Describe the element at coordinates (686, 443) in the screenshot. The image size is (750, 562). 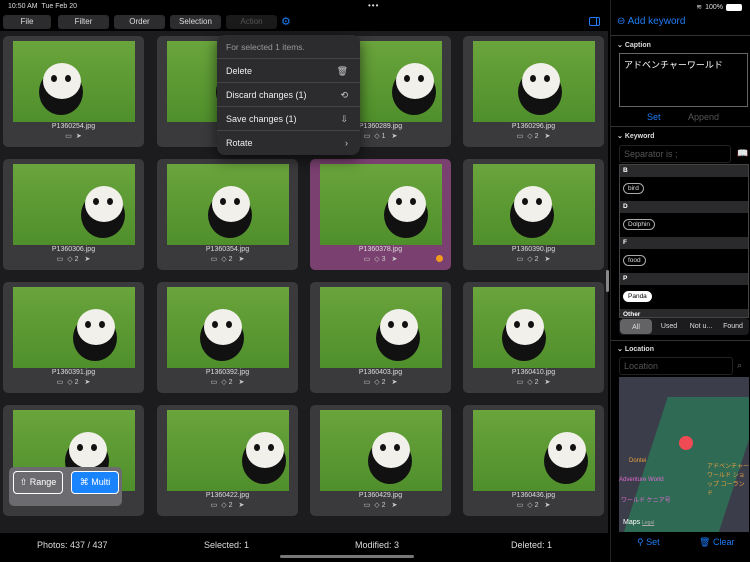
I see `map-pin-icon` at that location.